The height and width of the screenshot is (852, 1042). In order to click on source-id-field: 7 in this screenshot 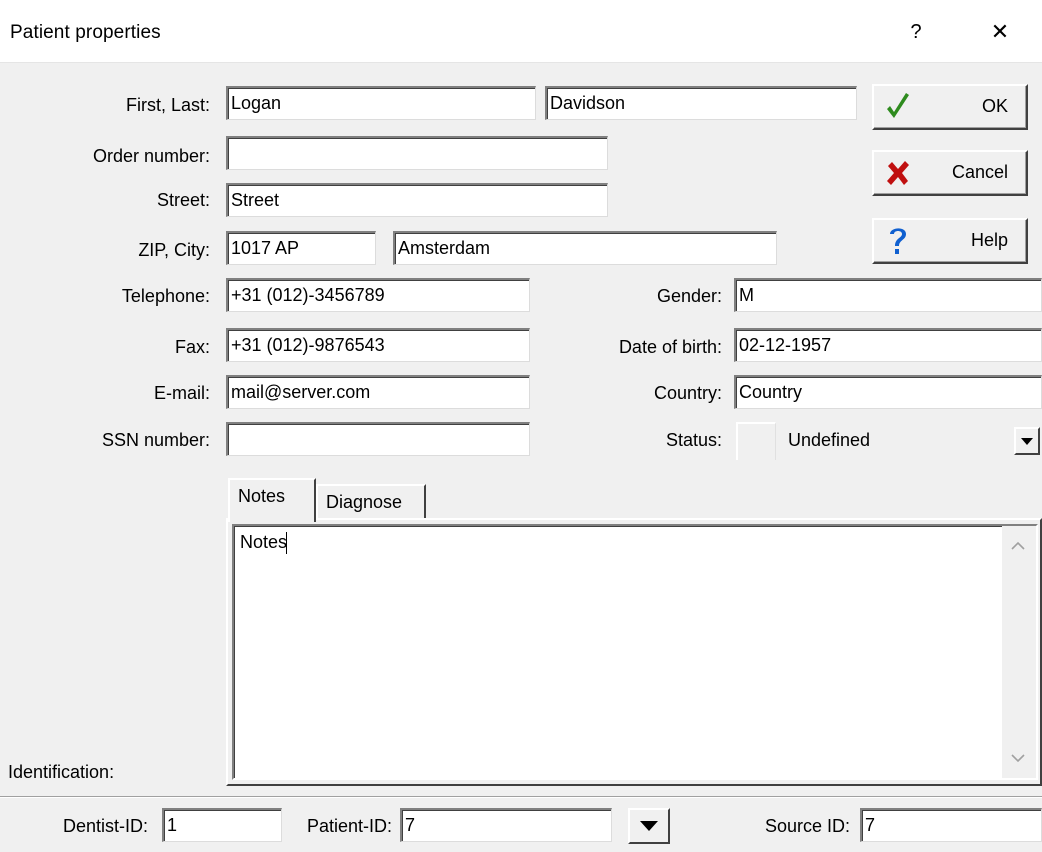, I will do `click(951, 825)`.